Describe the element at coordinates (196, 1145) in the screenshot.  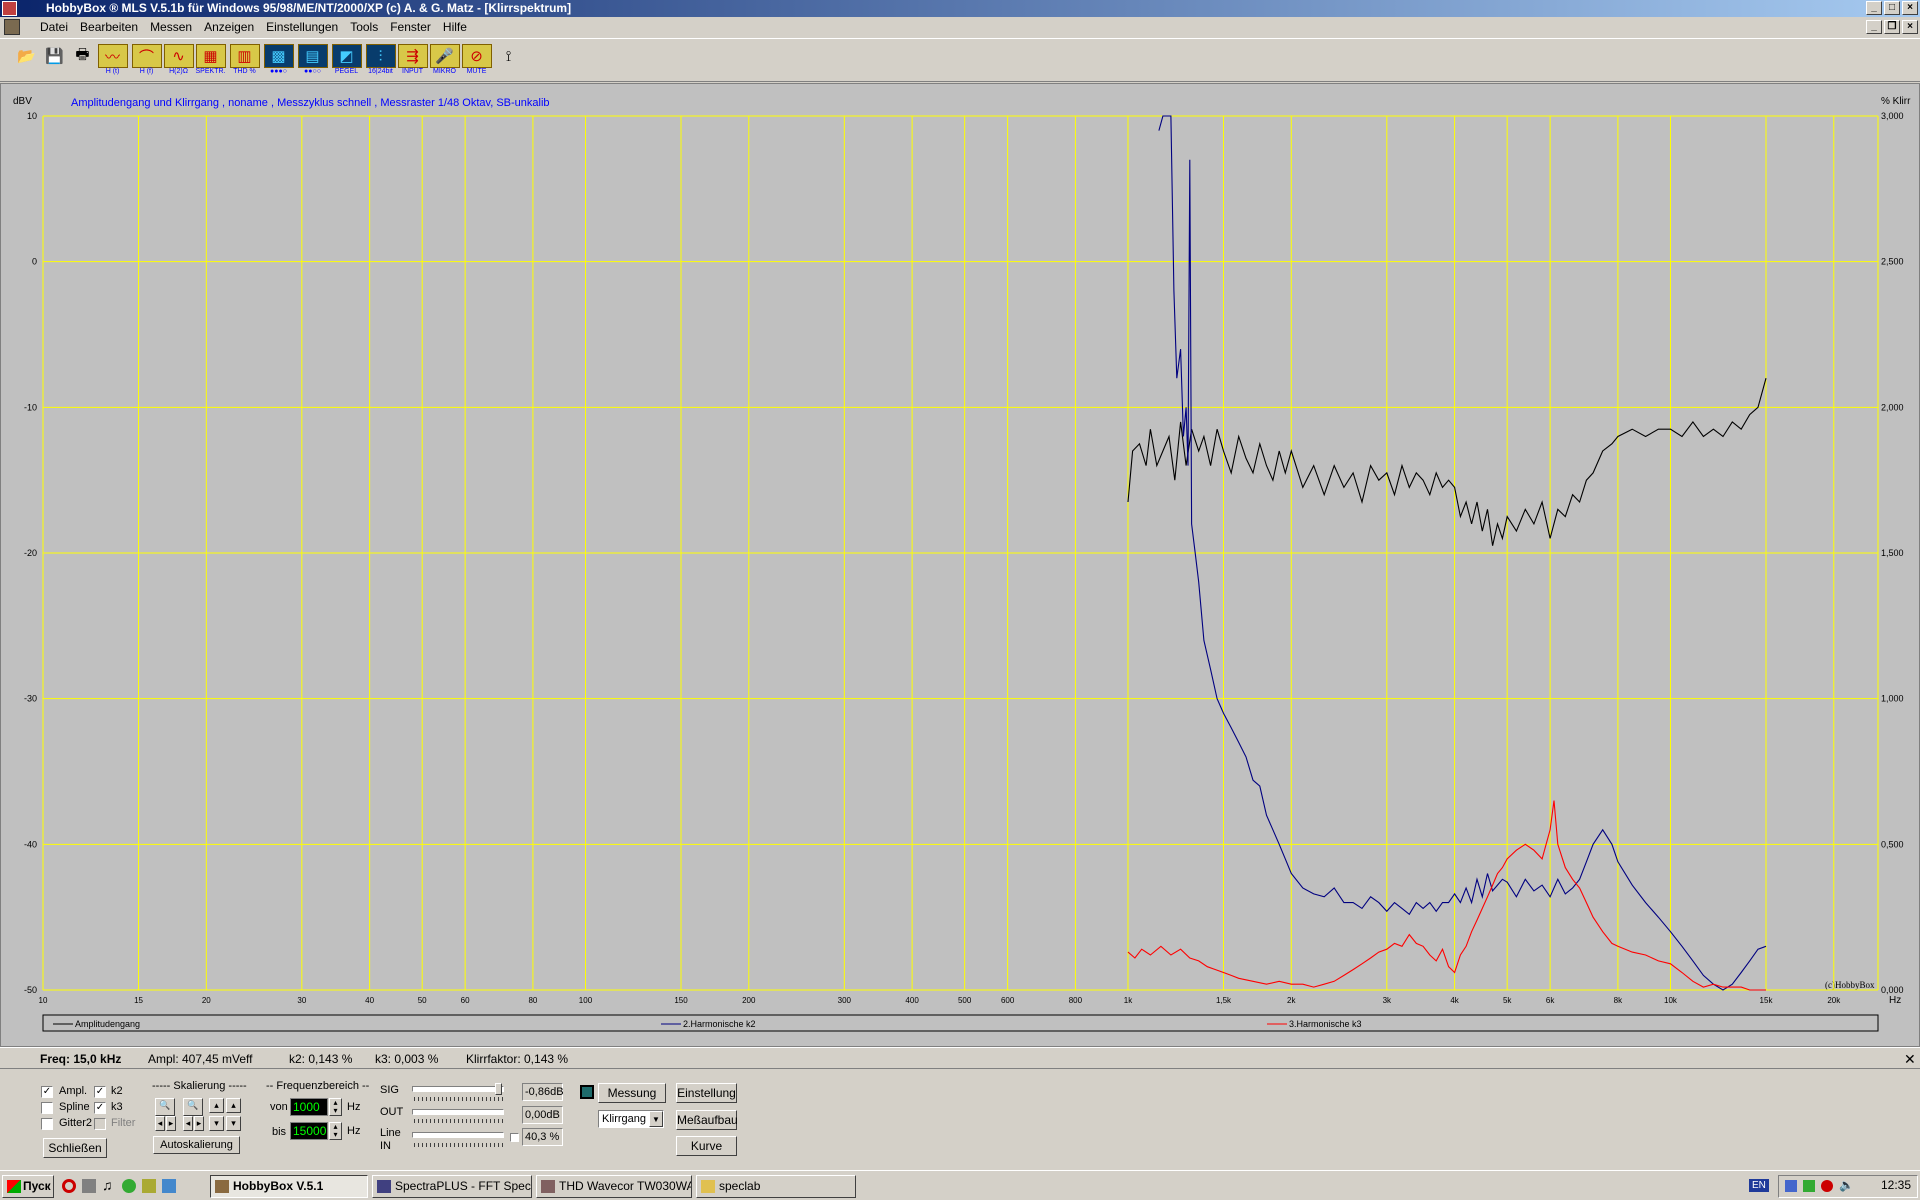
I see `autoskalierung-button: Autoskalierung` at that location.